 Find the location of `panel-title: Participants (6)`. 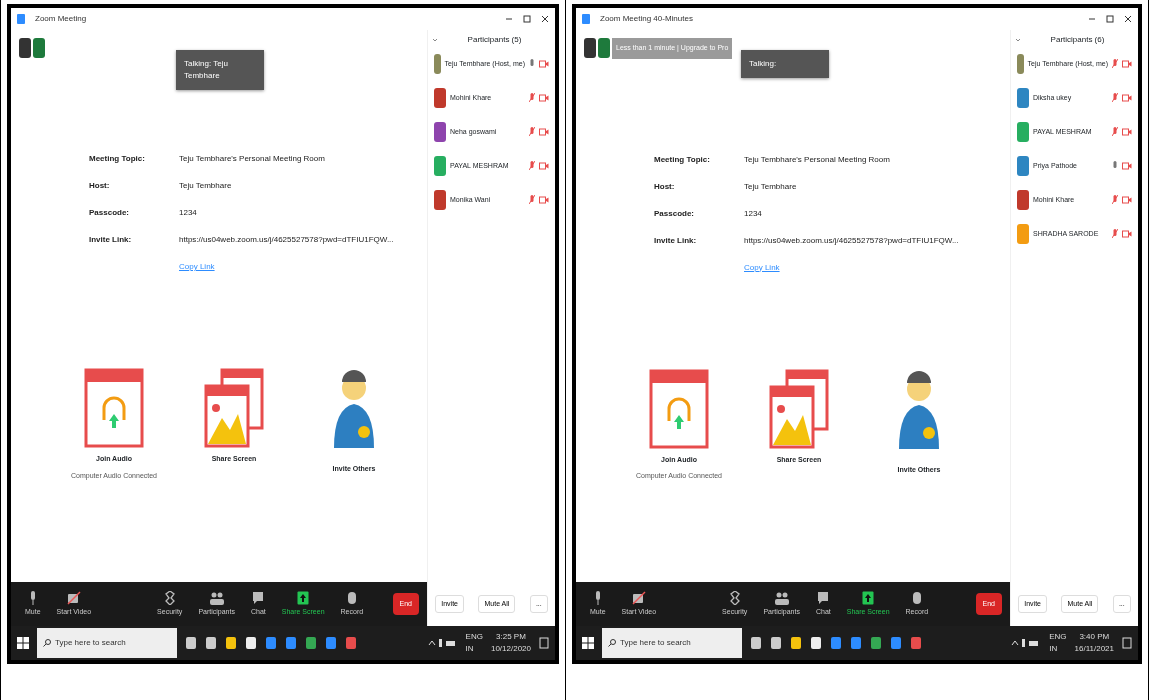

panel-title: Participants (6) is located at coordinates (1077, 40).